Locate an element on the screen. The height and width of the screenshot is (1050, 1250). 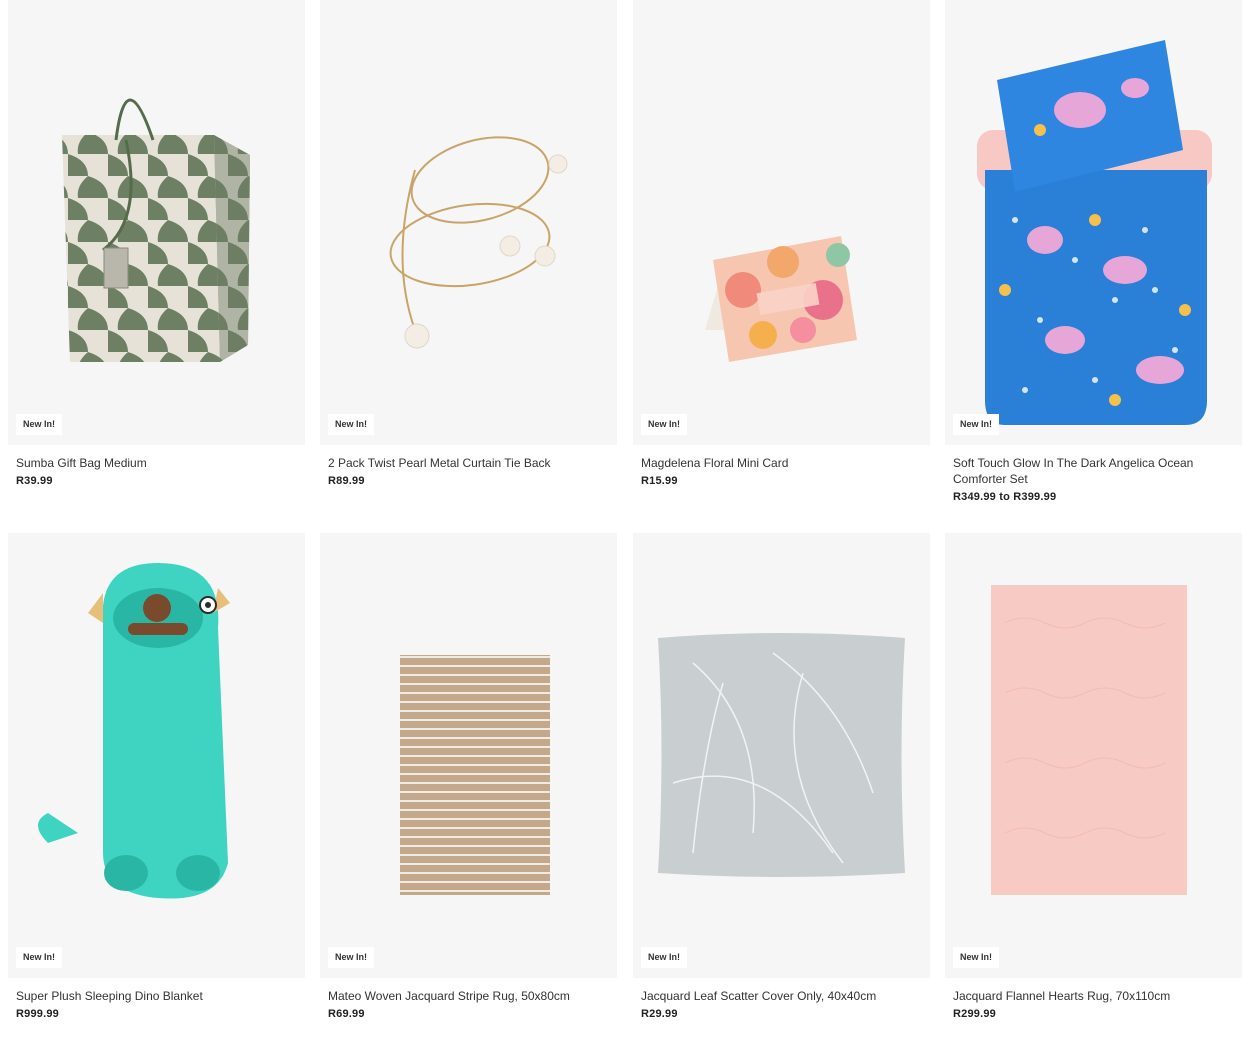
comforter-set-image is located at coordinates (1094, 232).